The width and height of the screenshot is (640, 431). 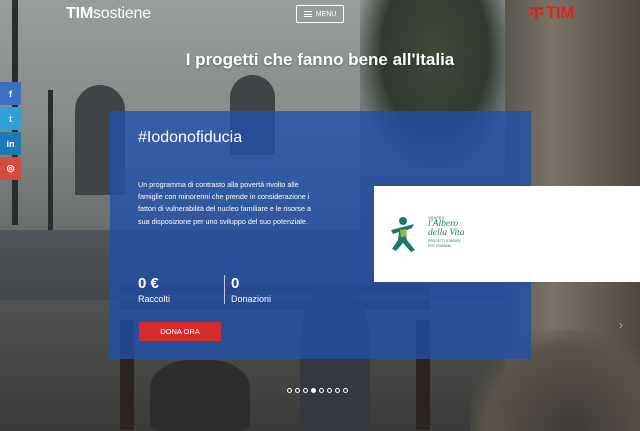 I want to click on donations-value: 0, so click(x=235, y=283).